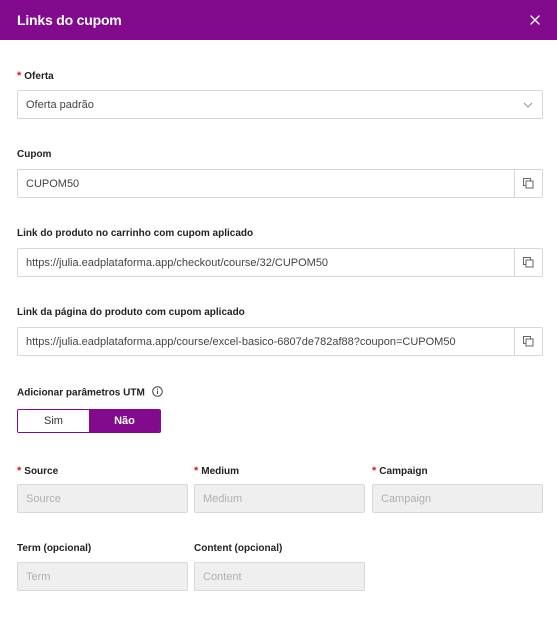 The image size is (557, 628). What do you see at coordinates (279, 576) in the screenshot?
I see `content-input: Content` at bounding box center [279, 576].